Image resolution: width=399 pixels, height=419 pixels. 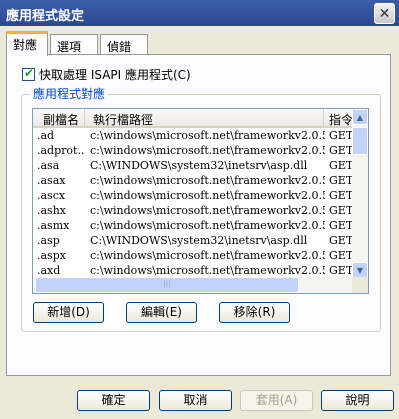 What do you see at coordinates (69, 47) in the screenshot?
I see `tab-options-label: 選項` at bounding box center [69, 47].